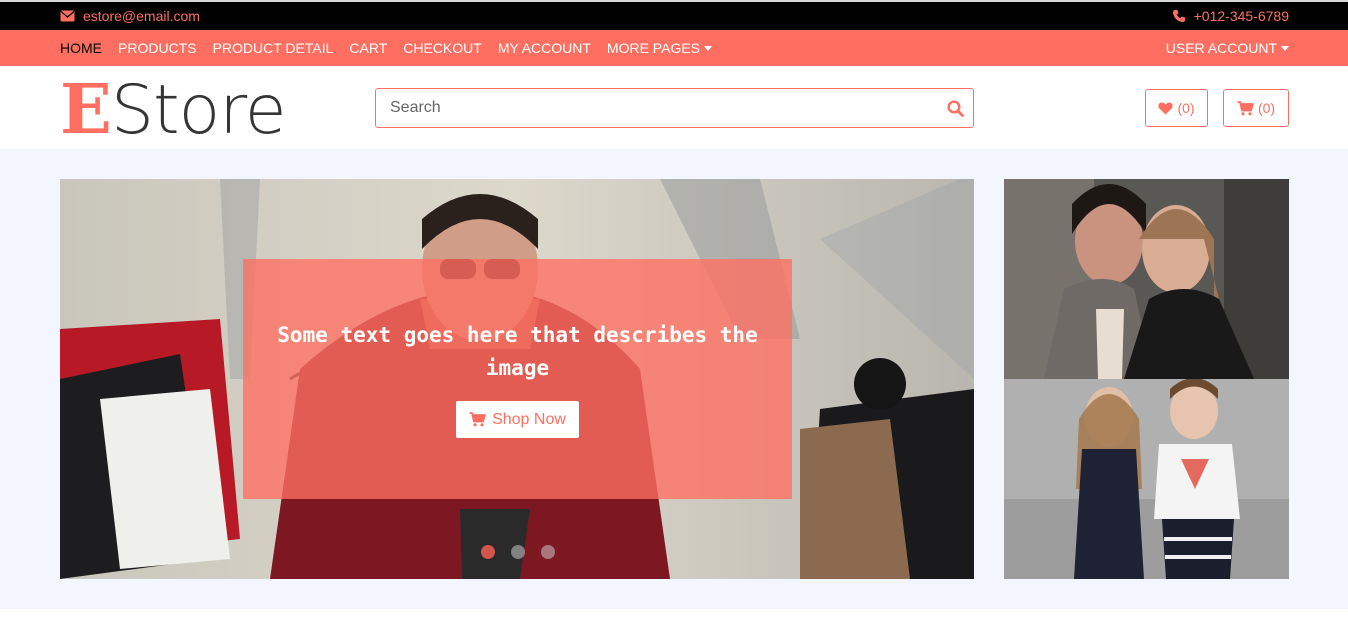 Image resolution: width=1348 pixels, height=640 pixels. Describe the element at coordinates (157, 48) in the screenshot. I see `nav-item-products: PRODUCTS` at that location.